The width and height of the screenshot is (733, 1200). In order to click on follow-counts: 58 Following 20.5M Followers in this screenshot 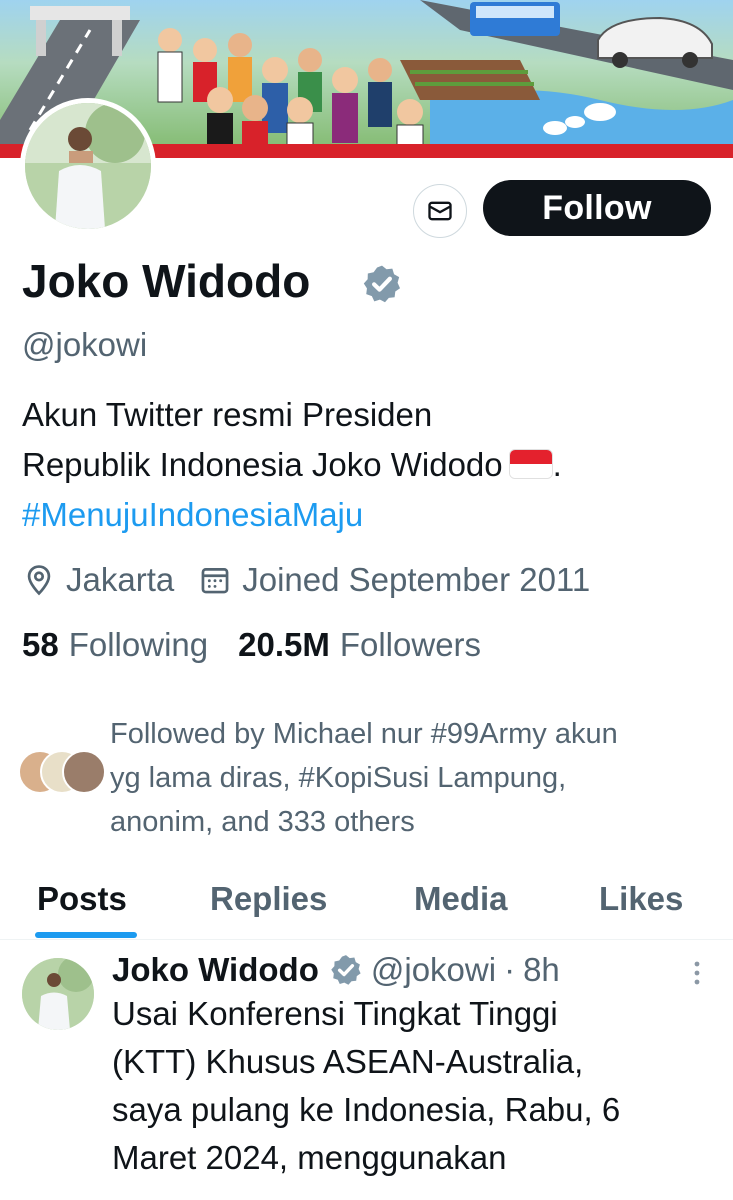, I will do `click(251, 645)`.